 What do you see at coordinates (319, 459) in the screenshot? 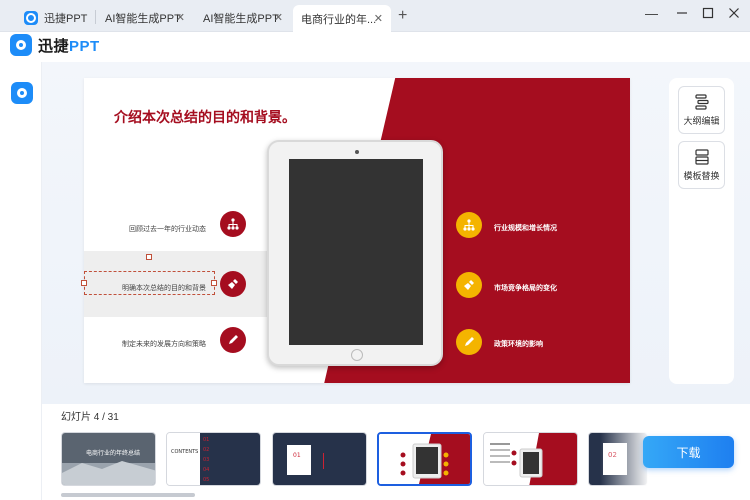
I see `slide-thumbnail-3: 01` at bounding box center [319, 459].